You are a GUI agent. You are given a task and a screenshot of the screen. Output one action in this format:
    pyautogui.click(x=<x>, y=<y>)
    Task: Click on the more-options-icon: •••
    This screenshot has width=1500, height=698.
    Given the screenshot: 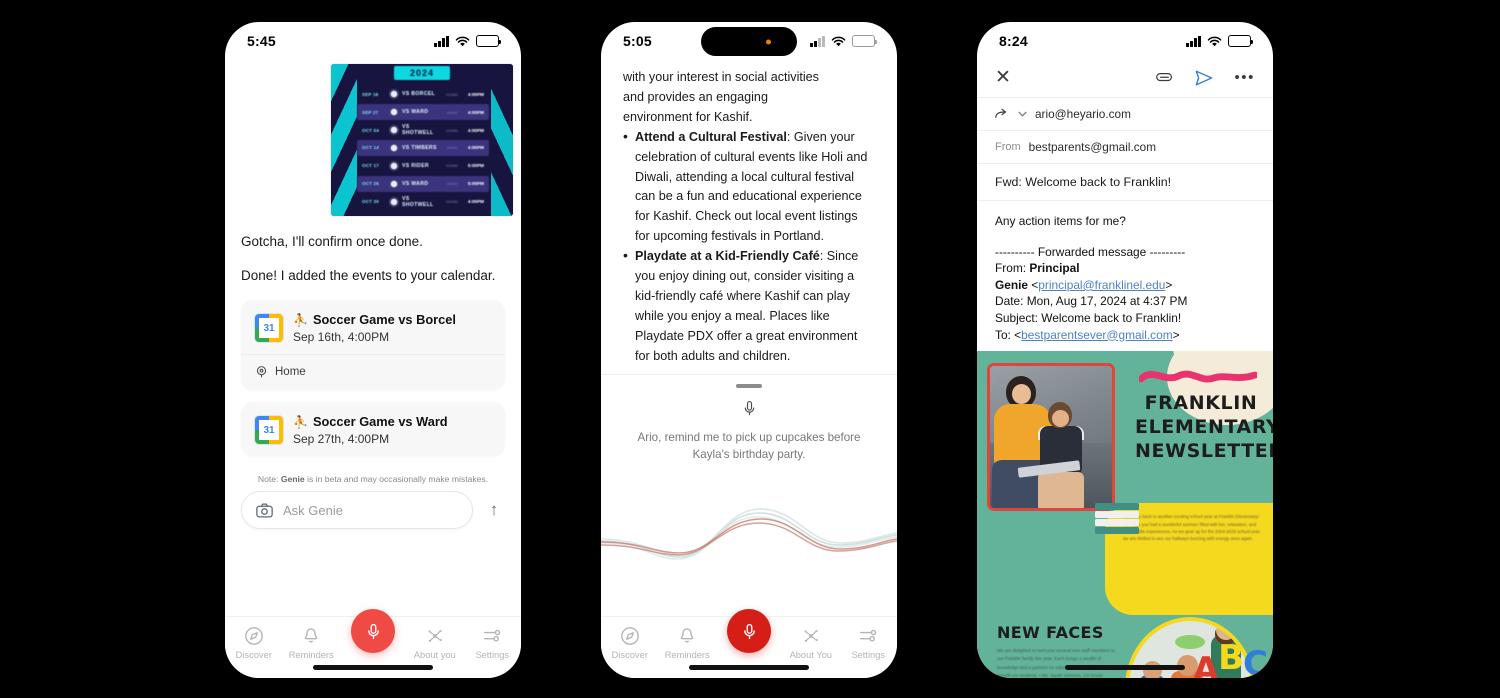 What is the action you would take?
    pyautogui.click(x=1244, y=77)
    